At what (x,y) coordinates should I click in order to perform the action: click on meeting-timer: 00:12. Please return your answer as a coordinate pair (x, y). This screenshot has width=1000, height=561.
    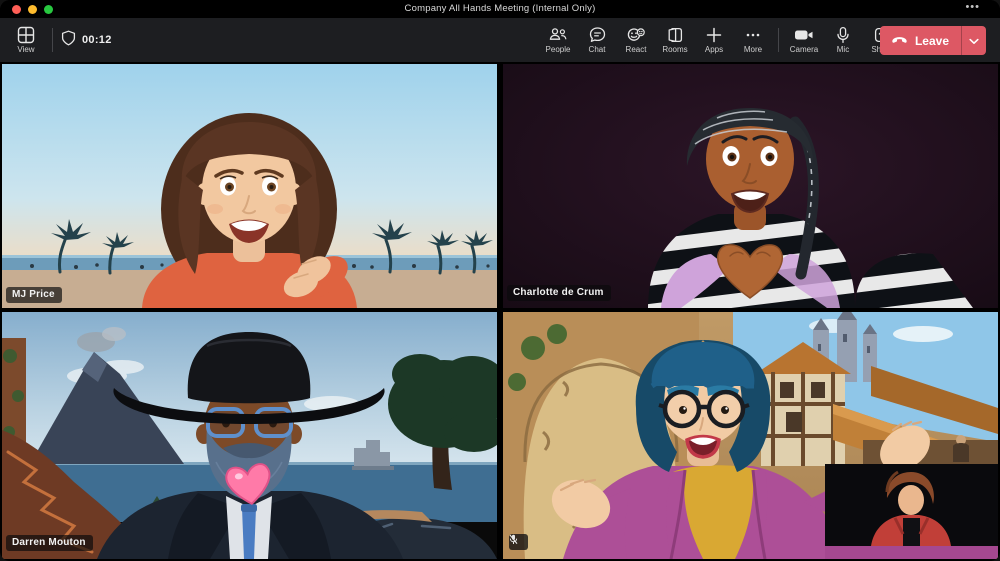
    Looking at the image, I should click on (86, 40).